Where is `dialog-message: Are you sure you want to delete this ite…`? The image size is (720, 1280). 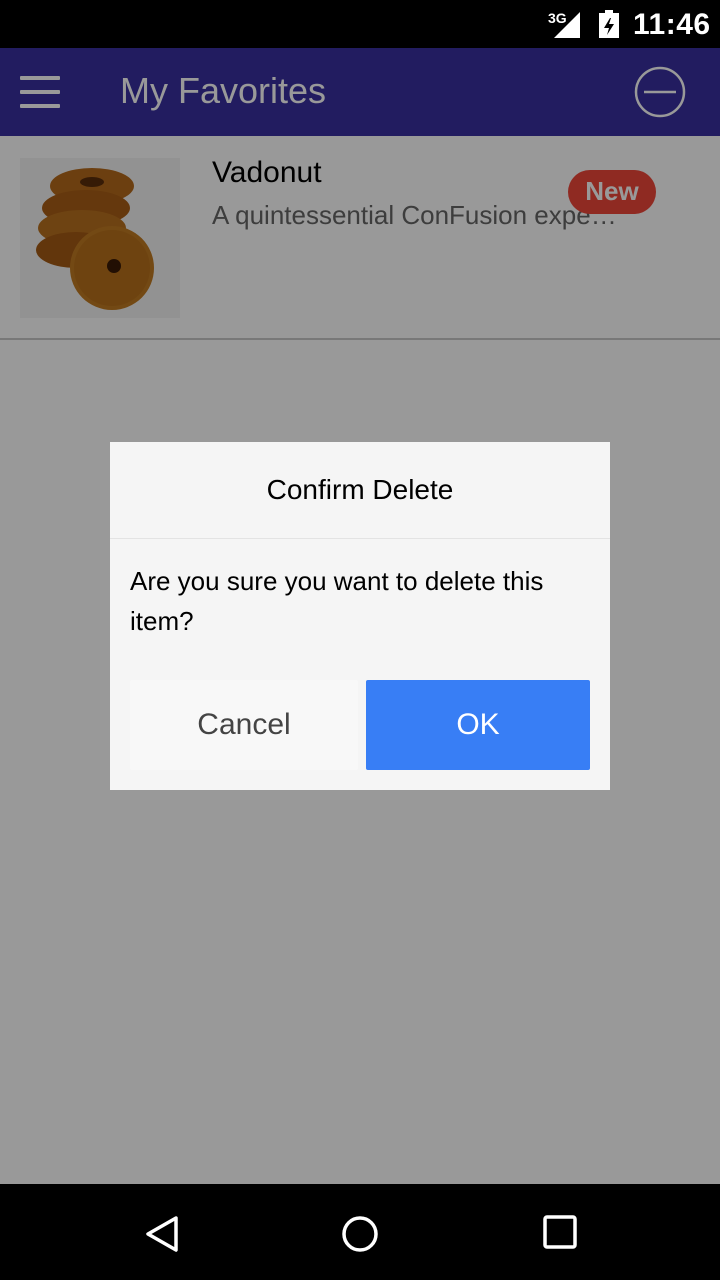 dialog-message: Are you sure you want to delete this ite… is located at coordinates (337, 601).